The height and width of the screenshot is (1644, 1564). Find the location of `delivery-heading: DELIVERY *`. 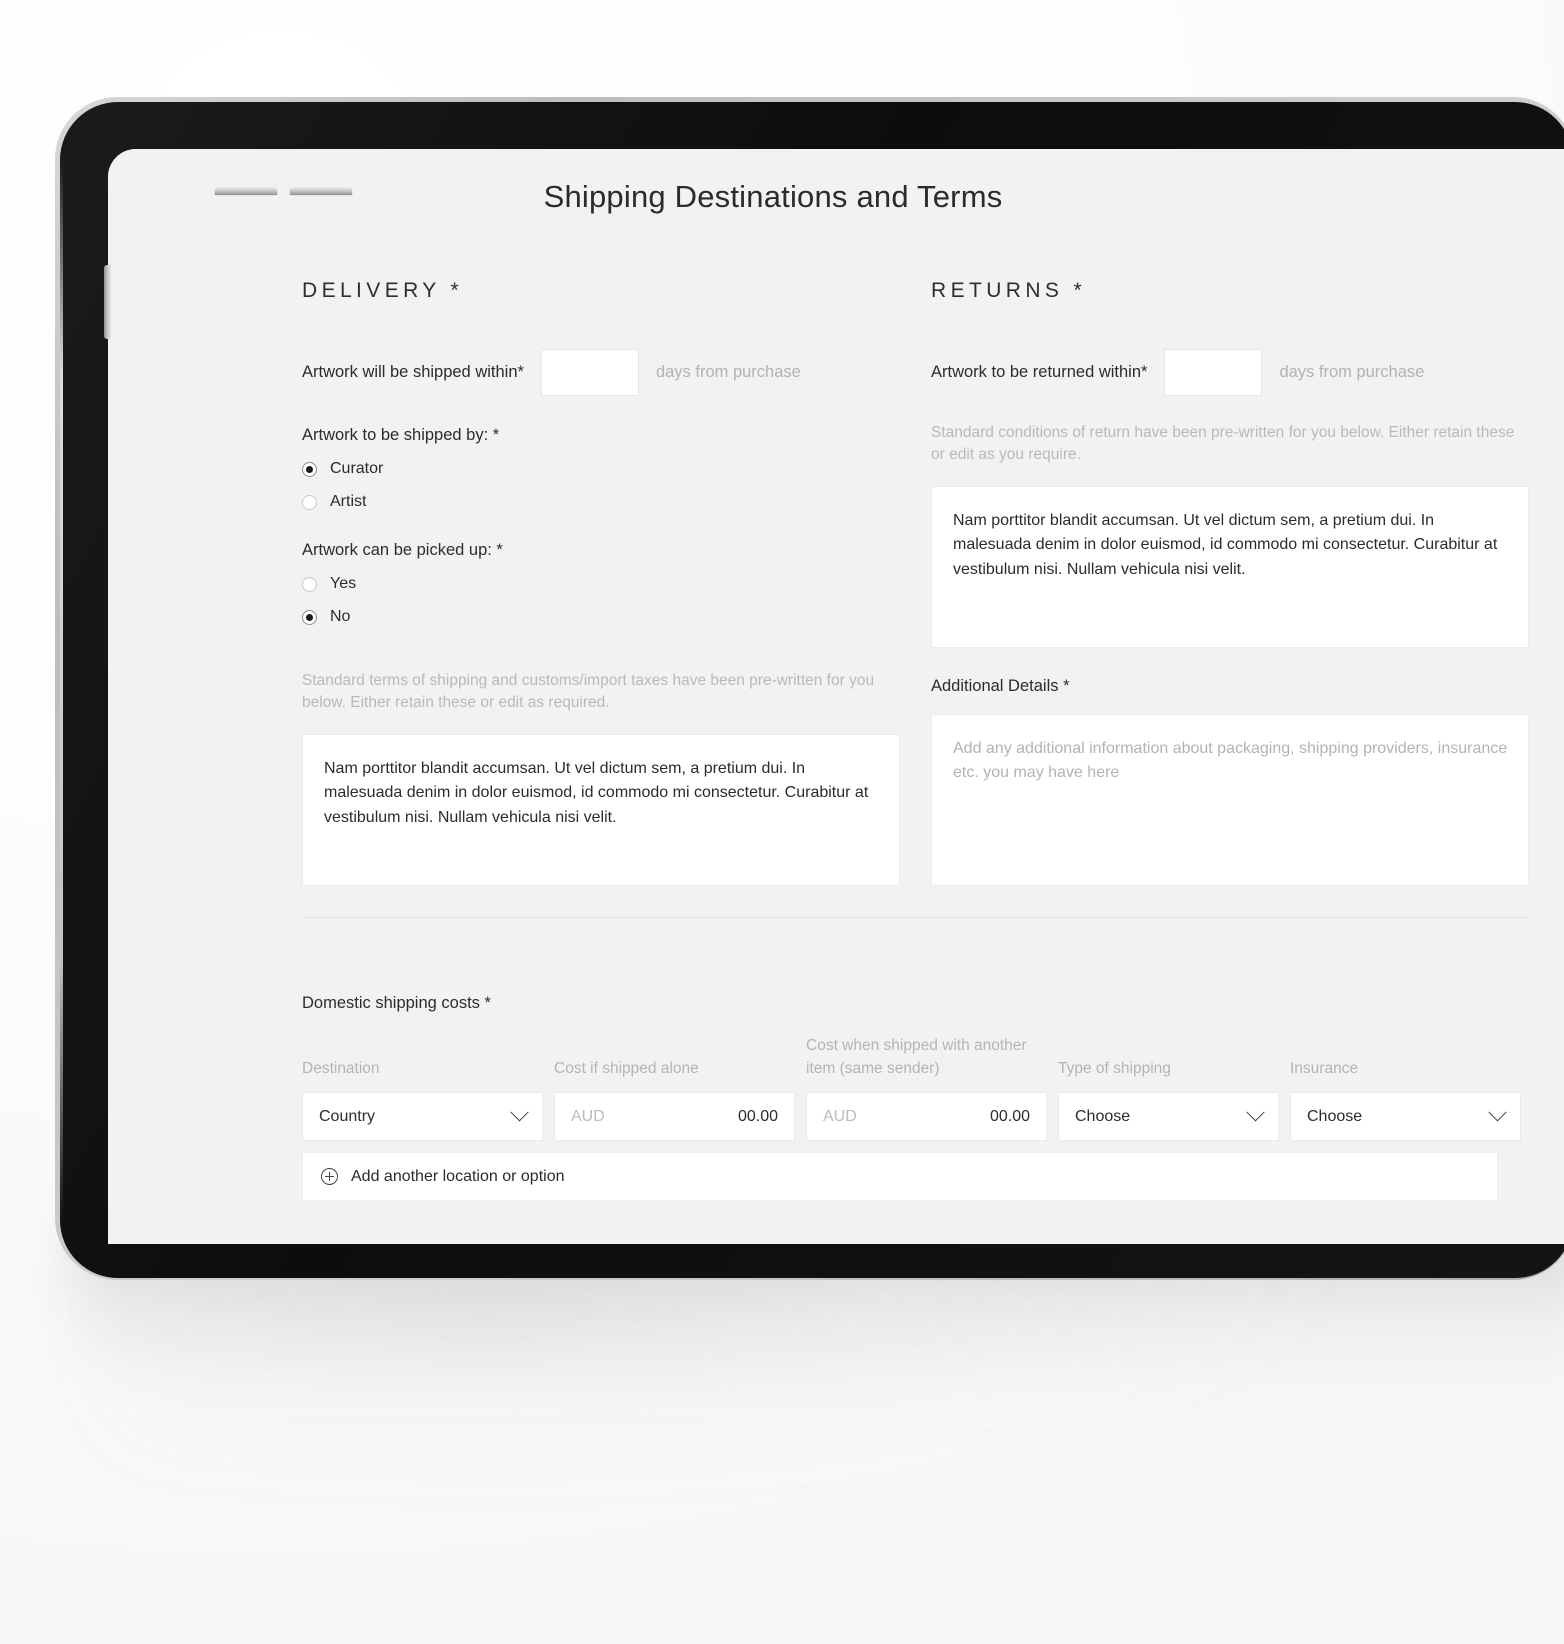

delivery-heading: DELIVERY * is located at coordinates (383, 290).